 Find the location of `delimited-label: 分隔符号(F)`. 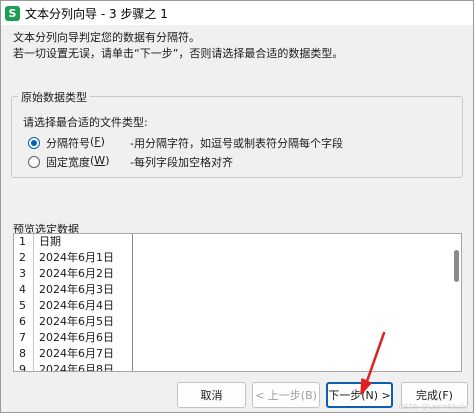

delimited-label: 分隔符号(F) is located at coordinates (88, 143).